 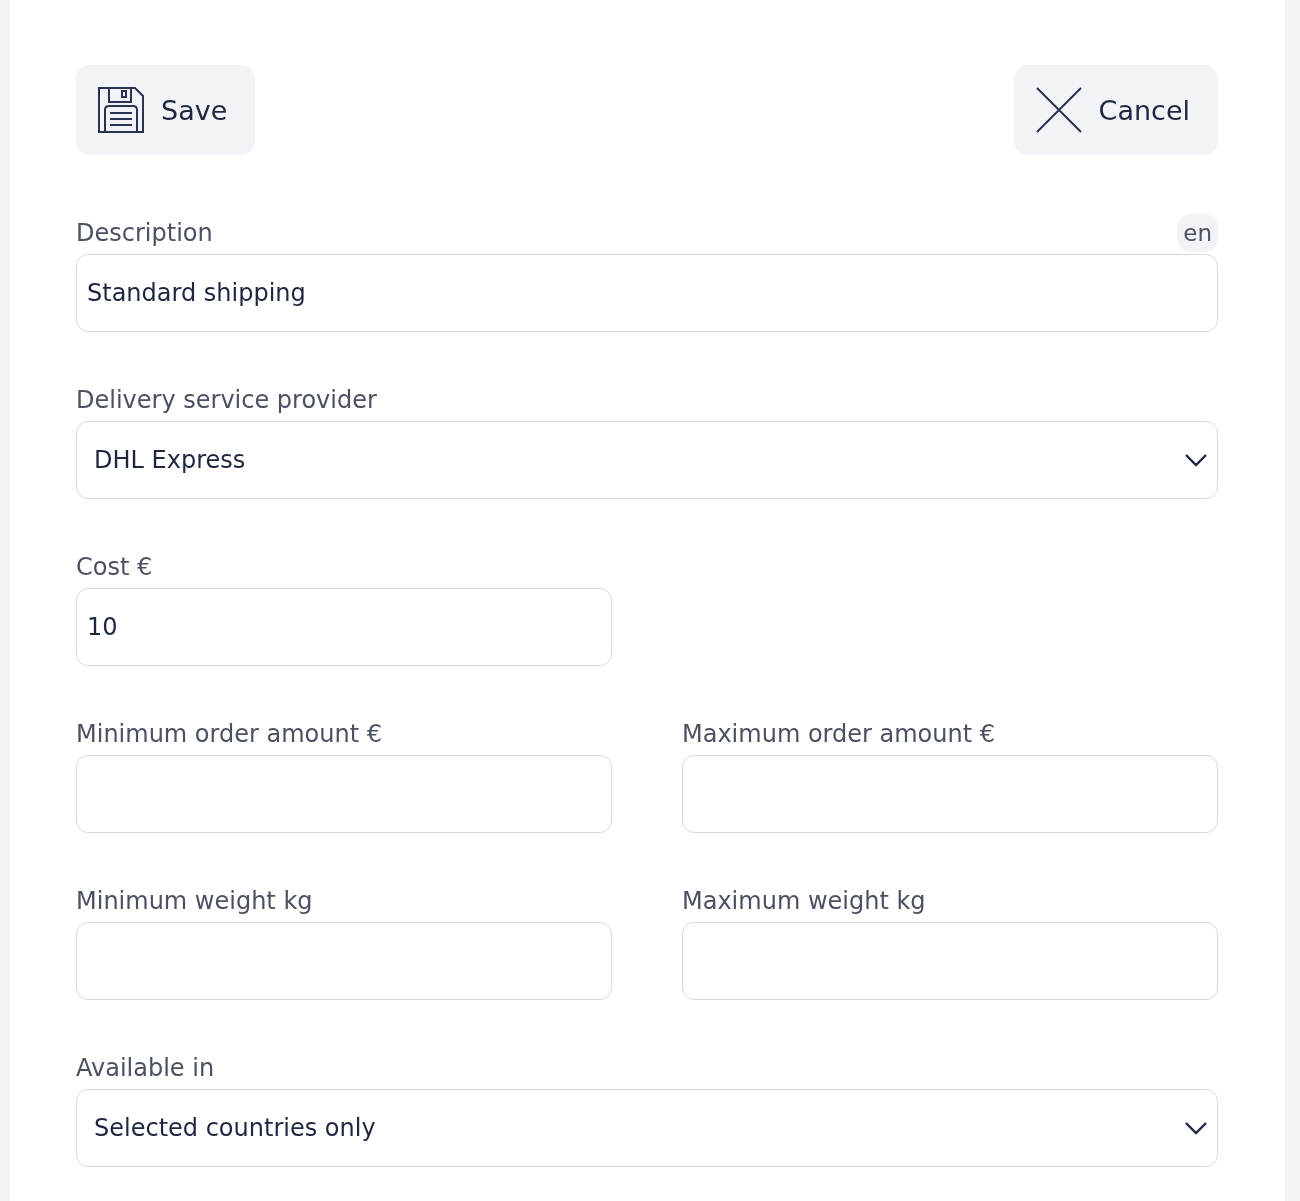 What do you see at coordinates (1058, 110) in the screenshot?
I see `close-icon` at bounding box center [1058, 110].